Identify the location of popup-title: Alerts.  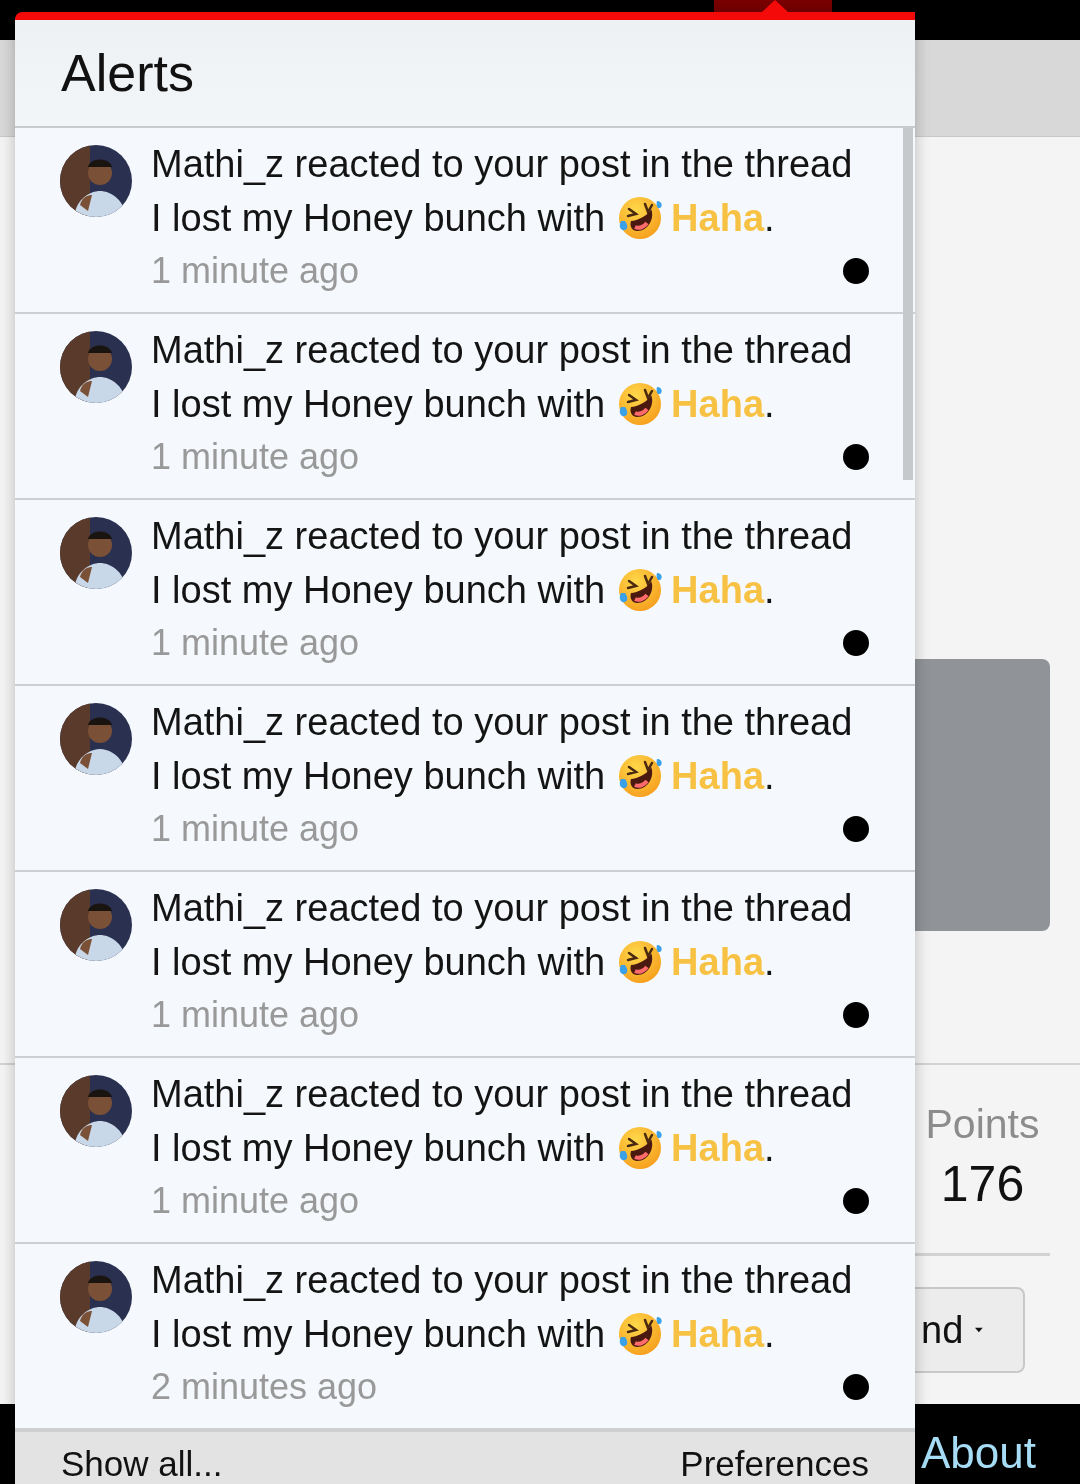
(127, 73).